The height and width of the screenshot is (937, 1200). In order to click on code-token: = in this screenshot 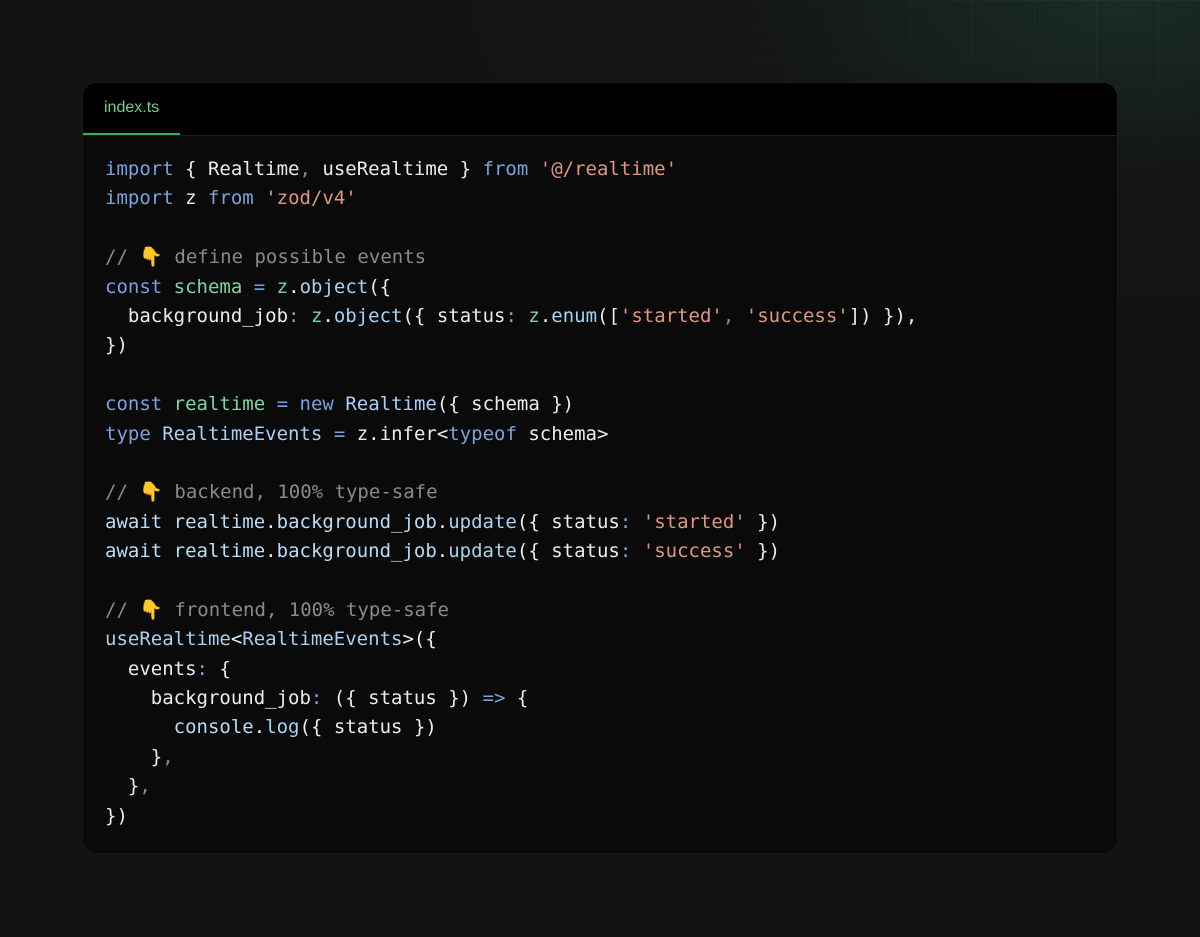, I will do `click(339, 433)`.